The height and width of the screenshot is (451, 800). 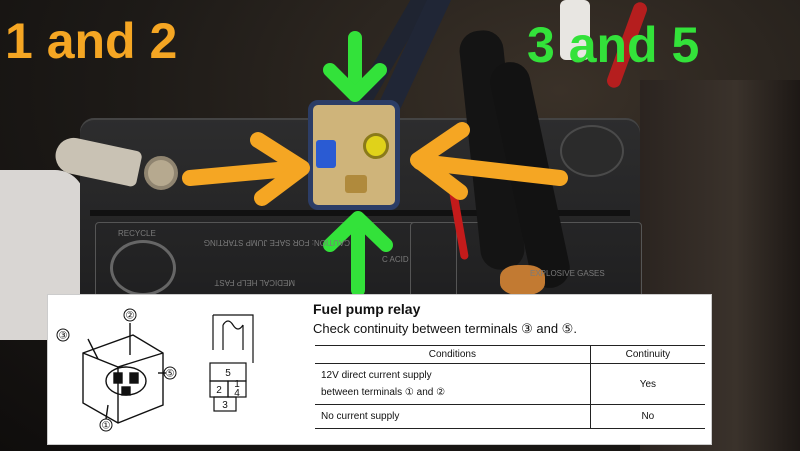 What do you see at coordinates (170, 374) in the screenshot?
I see `terminal-5-callout: ⑤` at bounding box center [170, 374].